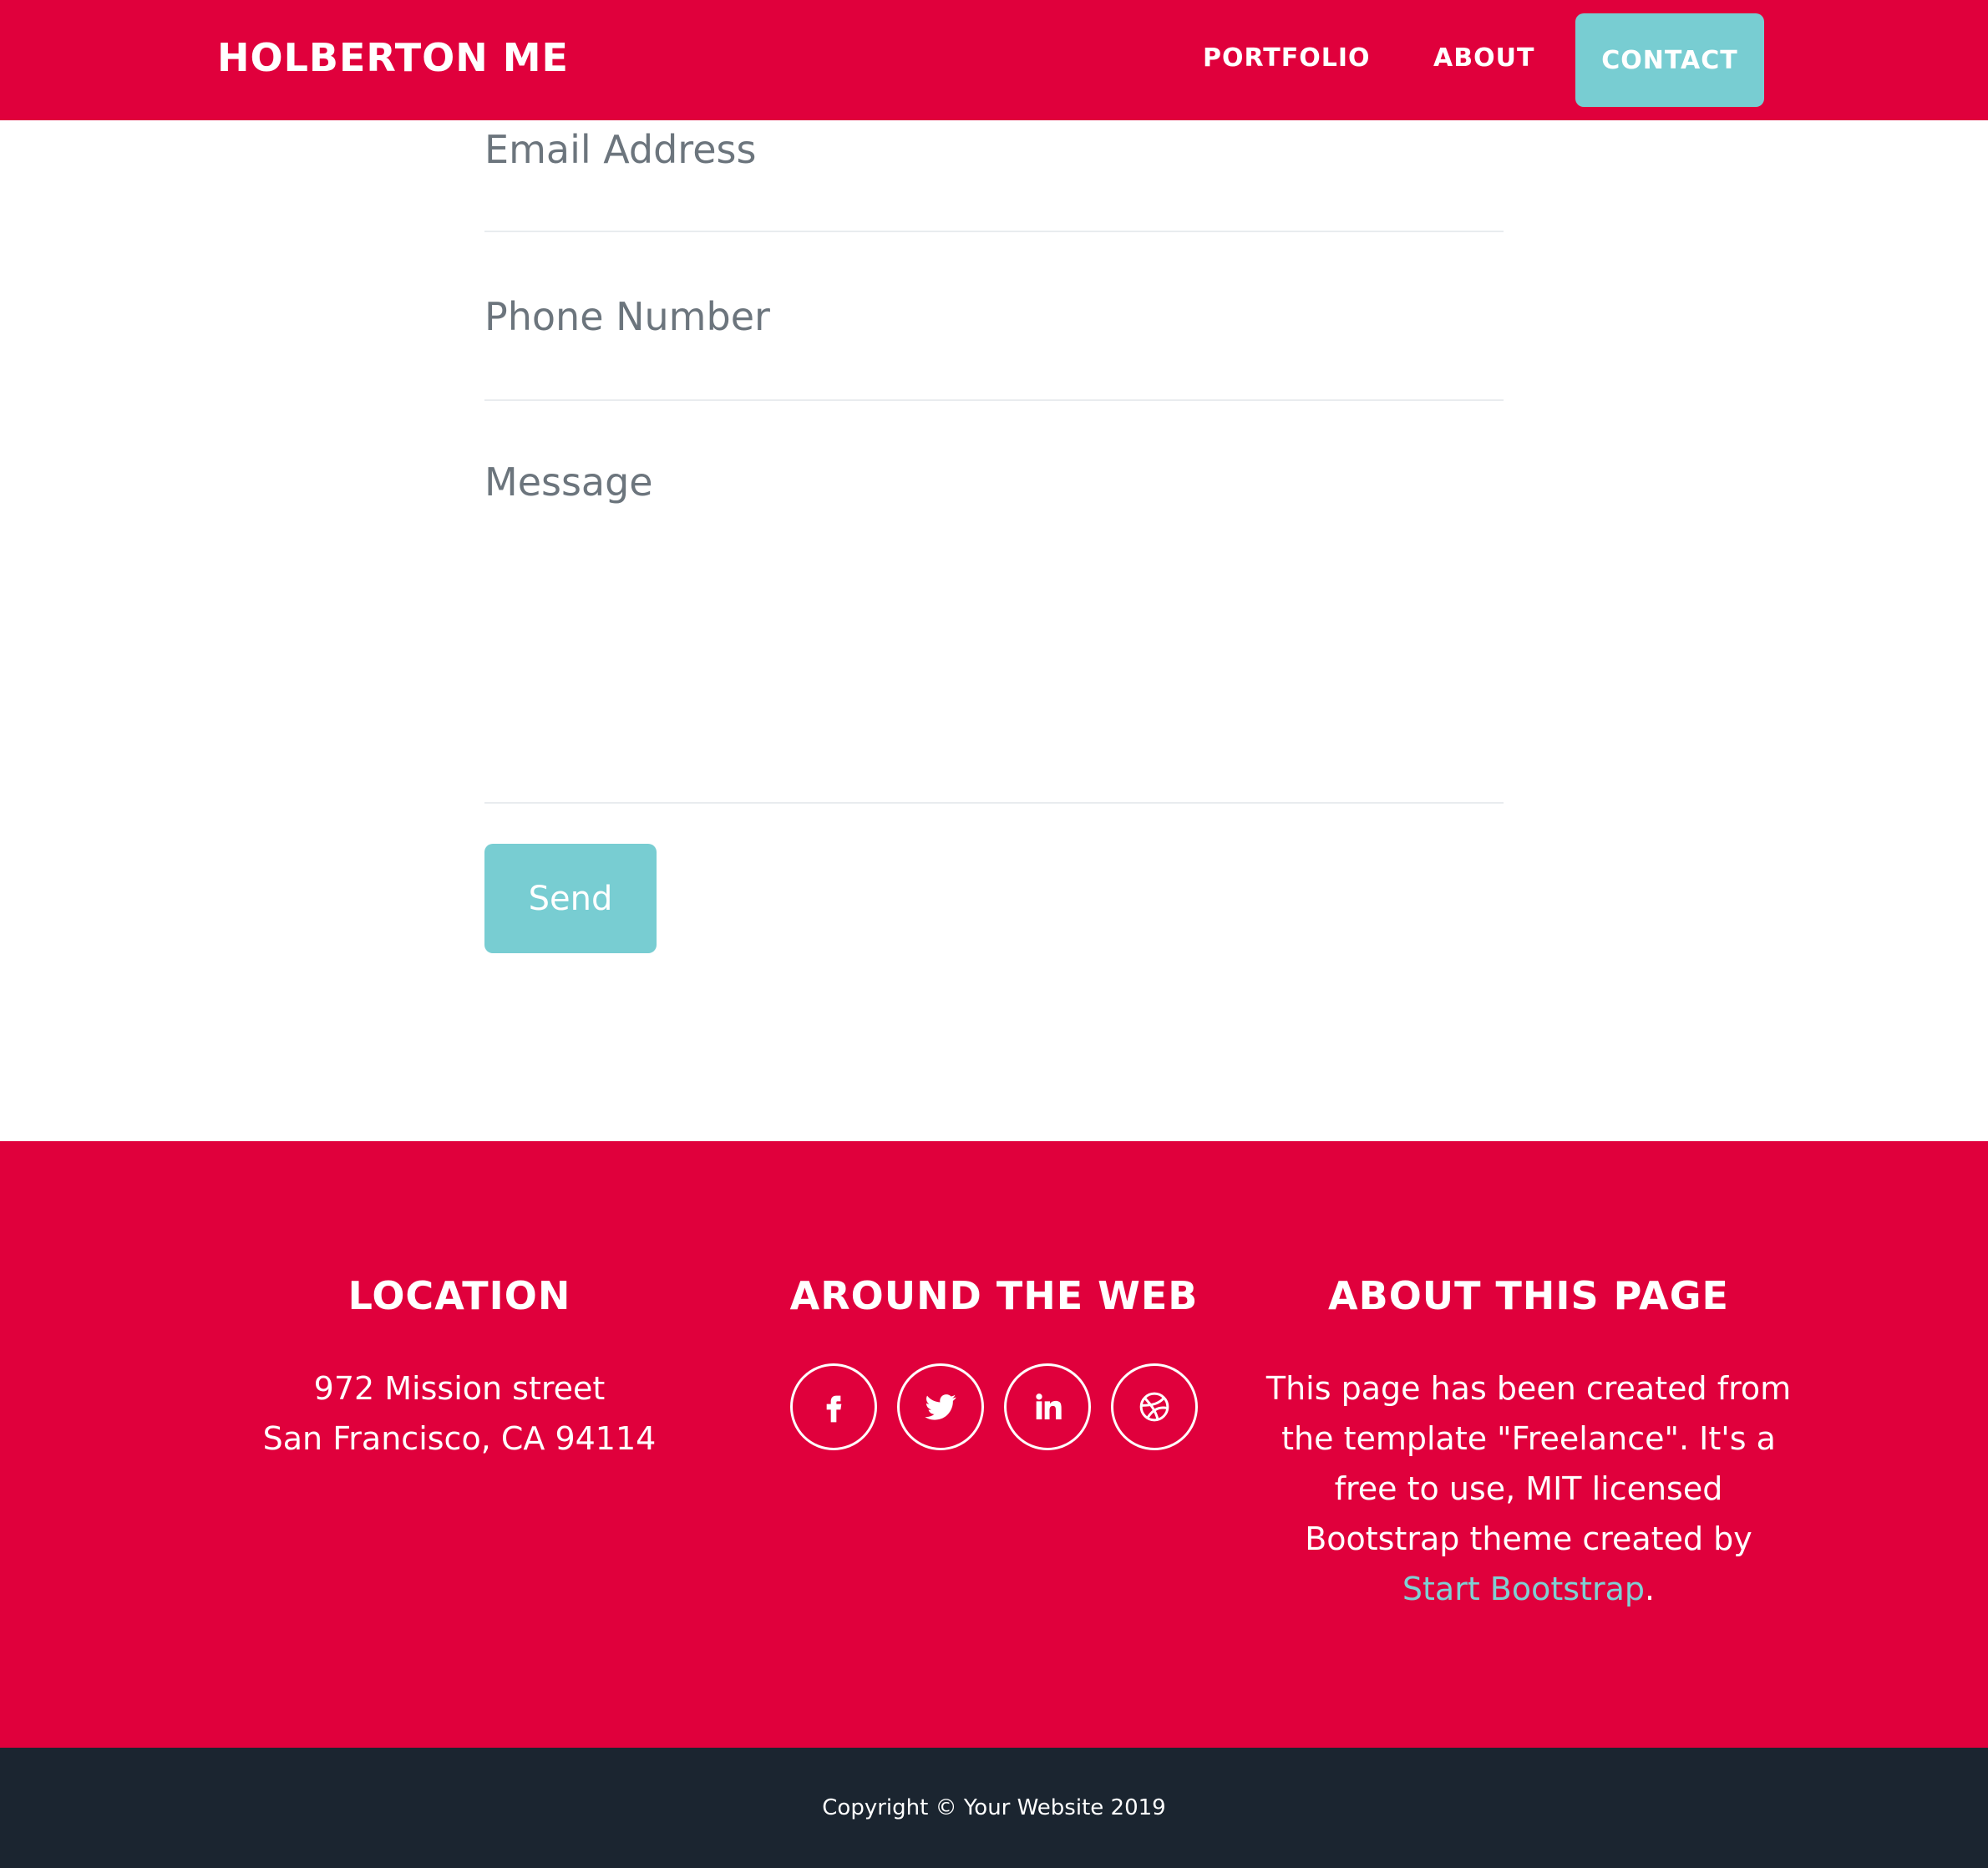 The width and height of the screenshot is (1988, 1868). I want to click on start-bootstrap-link: Start Bootstrap, so click(1523, 1589).